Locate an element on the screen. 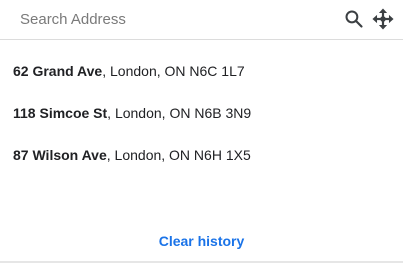 The height and width of the screenshot is (263, 403). clear-history-link: Clear history is located at coordinates (202, 241).